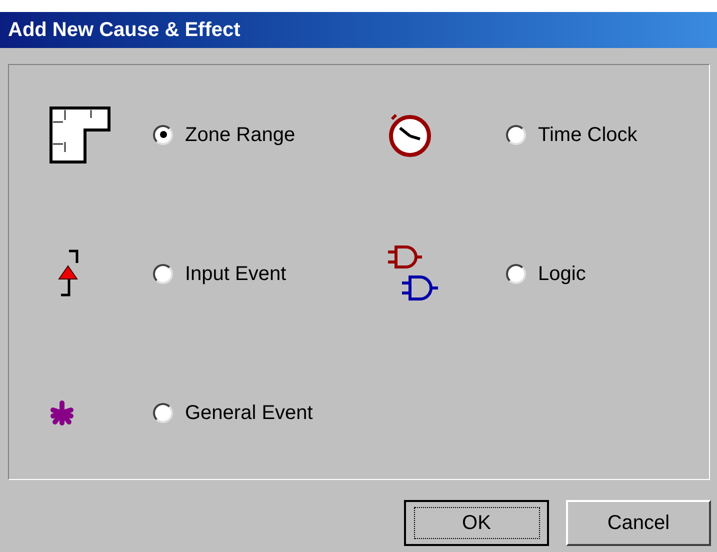 The width and height of the screenshot is (717, 552). Describe the element at coordinates (62, 413) in the screenshot. I see `asterisk-icon` at that location.